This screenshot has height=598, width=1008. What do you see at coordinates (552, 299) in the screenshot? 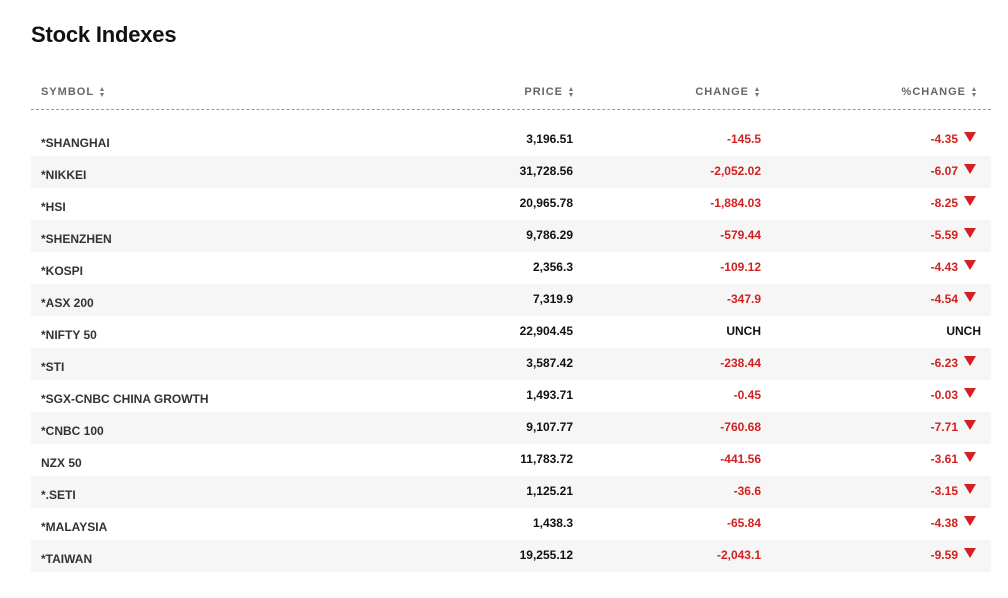
I see `price-cell: 7,319.9` at bounding box center [552, 299].